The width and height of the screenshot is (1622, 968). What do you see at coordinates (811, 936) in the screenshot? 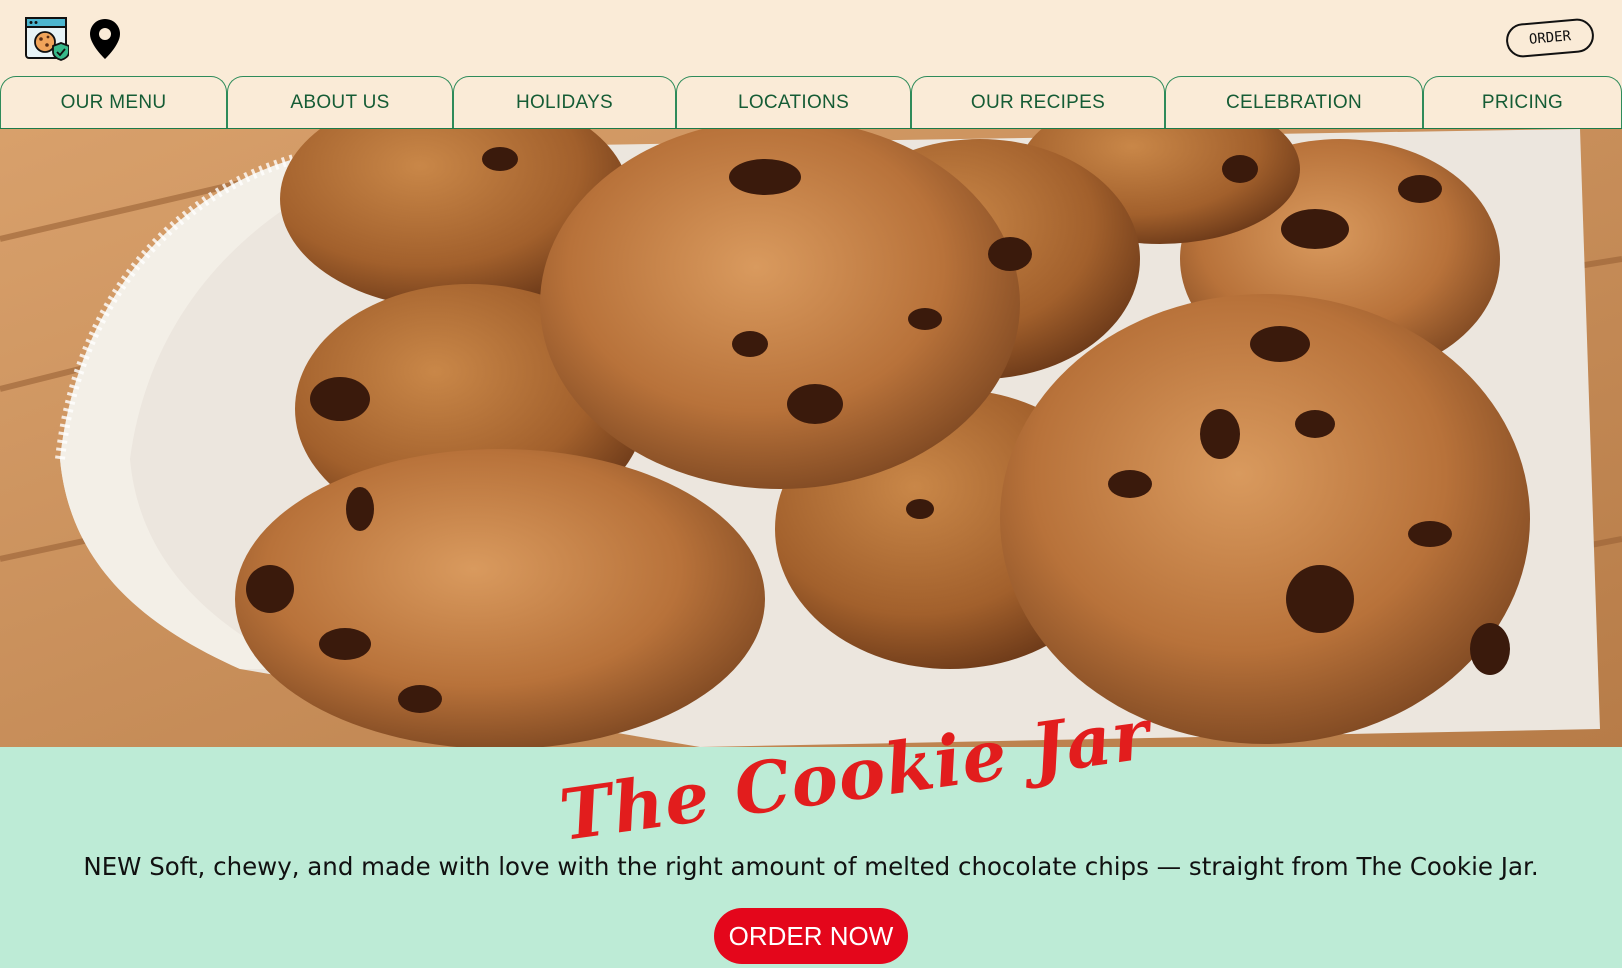
I see `order-now-button: ORDER NOW` at bounding box center [811, 936].